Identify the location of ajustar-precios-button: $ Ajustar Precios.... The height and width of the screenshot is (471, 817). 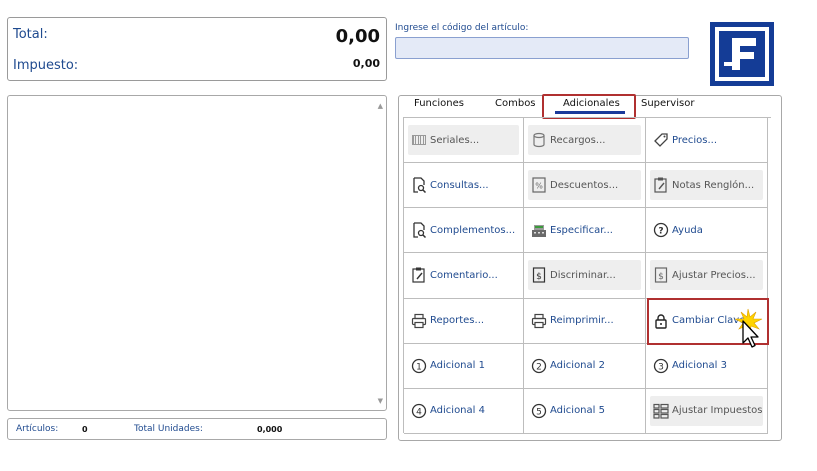
(706, 275).